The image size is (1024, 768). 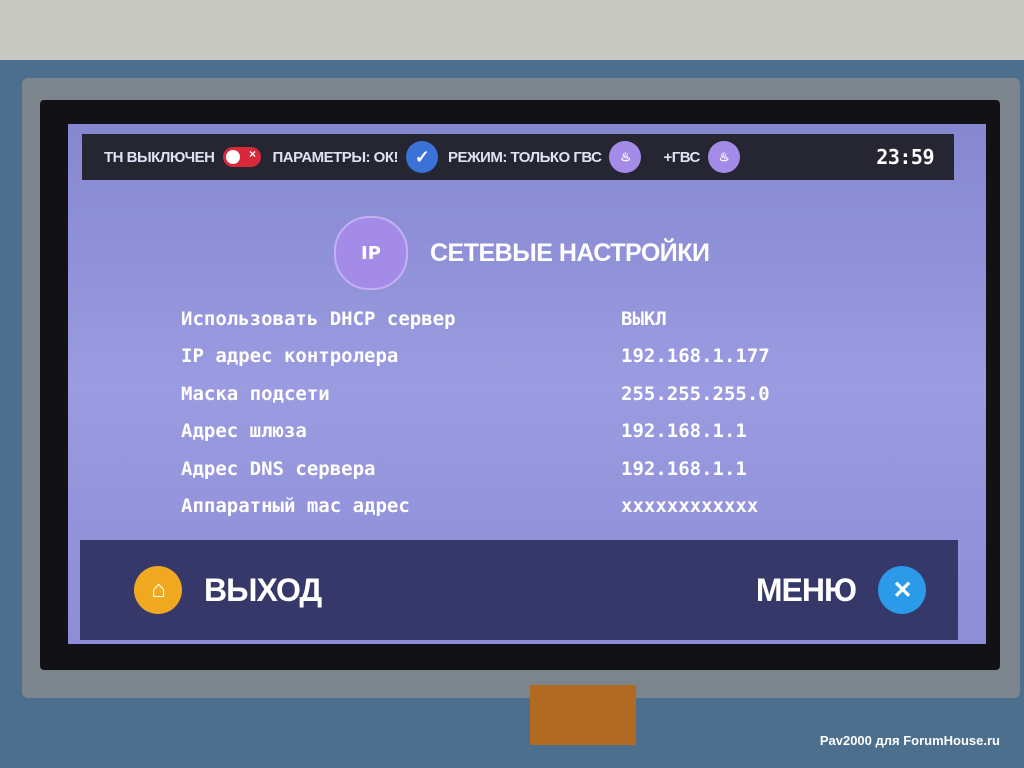 What do you see at coordinates (475, 394) in the screenshot?
I see `setting-row: Маска подсети 255.255.255.0` at bounding box center [475, 394].